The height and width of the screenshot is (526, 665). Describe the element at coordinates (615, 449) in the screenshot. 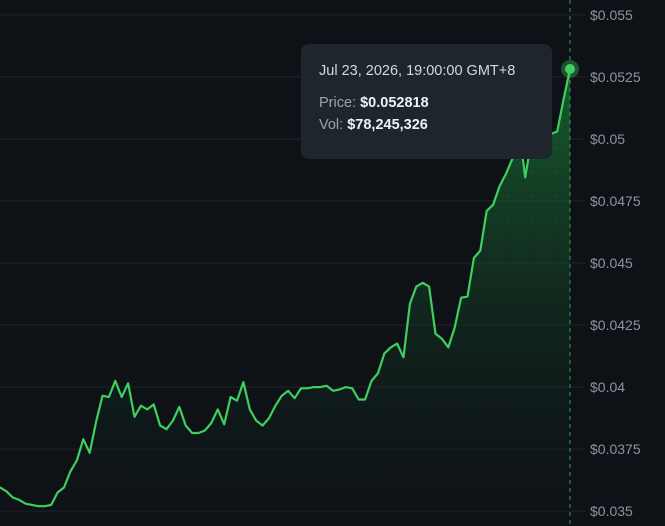

I see `y-tick-label: $0.0375` at that location.